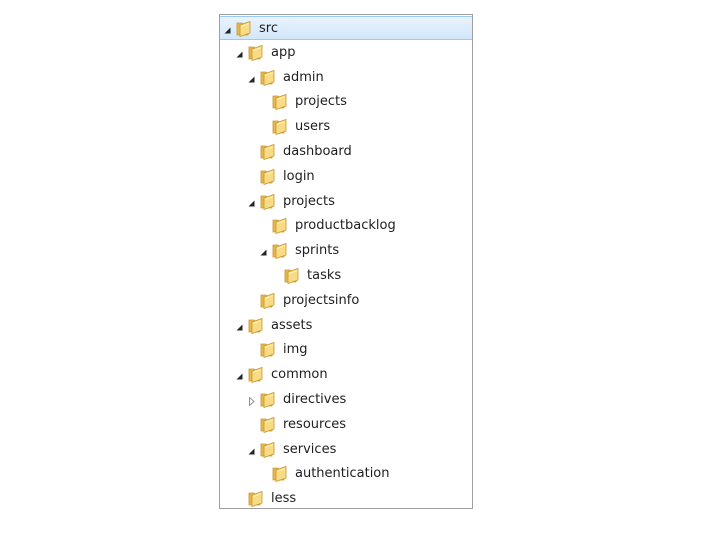 The image size is (714, 543). Describe the element at coordinates (313, 127) in the screenshot. I see `tree-item-label: users` at that location.